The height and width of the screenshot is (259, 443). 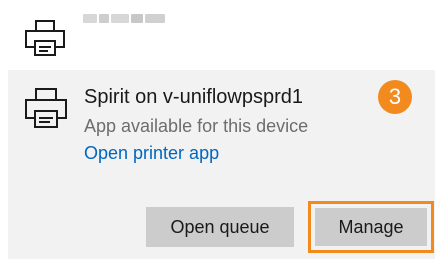 What do you see at coordinates (220, 227) in the screenshot?
I see `open-queue-button: Open queue` at bounding box center [220, 227].